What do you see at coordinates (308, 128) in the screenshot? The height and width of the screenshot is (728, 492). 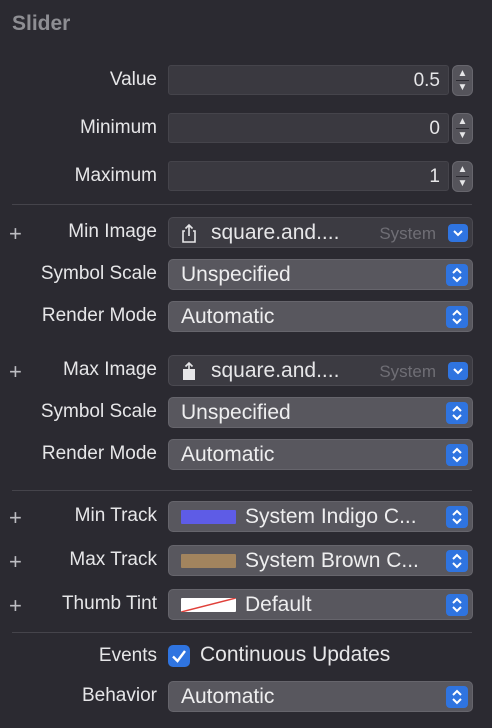 I see `minimum-field: 0` at bounding box center [308, 128].